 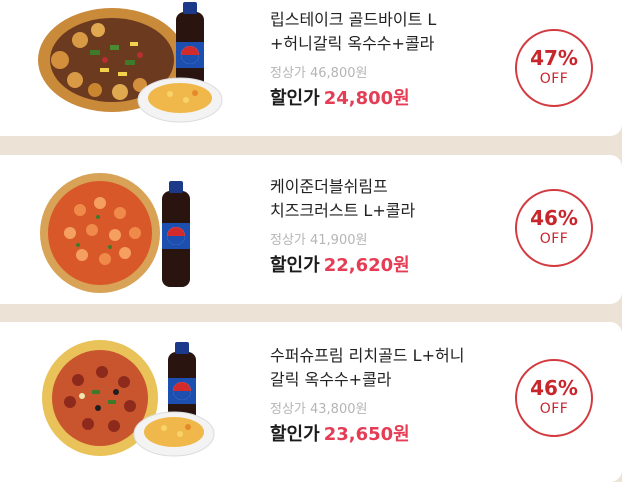 What do you see at coordinates (176, 234) in the screenshot?
I see `cola-bottle-icon` at bounding box center [176, 234].